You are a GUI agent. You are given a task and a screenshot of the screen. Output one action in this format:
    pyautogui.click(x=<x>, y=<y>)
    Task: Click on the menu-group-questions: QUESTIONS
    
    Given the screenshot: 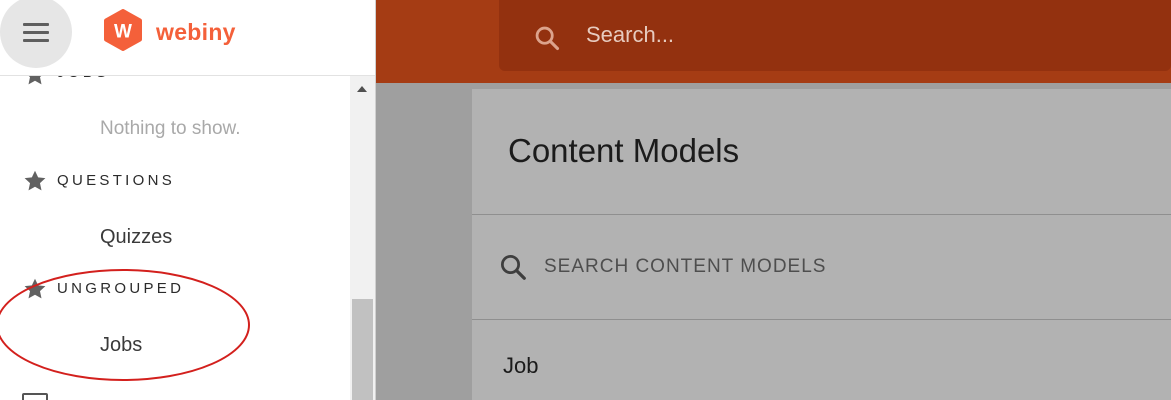 What is the action you would take?
    pyautogui.click(x=116, y=180)
    